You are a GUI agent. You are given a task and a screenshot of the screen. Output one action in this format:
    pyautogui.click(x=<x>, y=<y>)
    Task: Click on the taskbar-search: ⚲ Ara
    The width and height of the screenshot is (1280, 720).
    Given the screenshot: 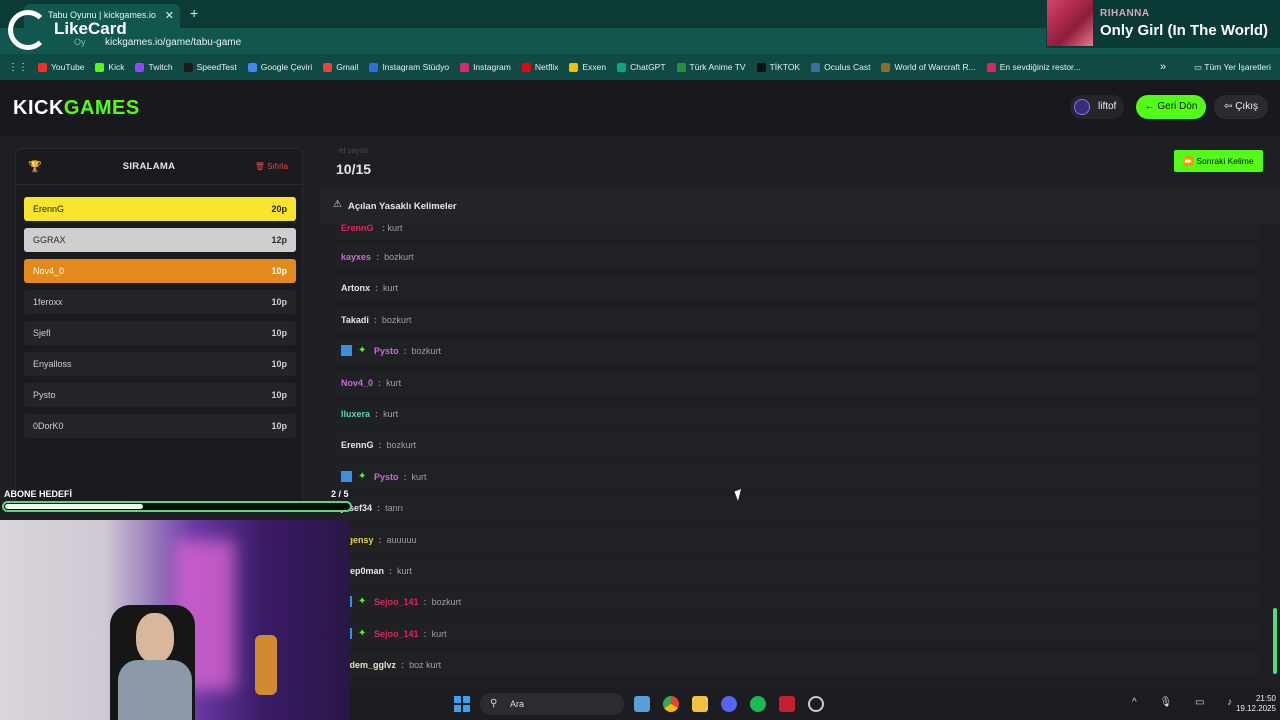 What is the action you would take?
    pyautogui.click(x=552, y=704)
    